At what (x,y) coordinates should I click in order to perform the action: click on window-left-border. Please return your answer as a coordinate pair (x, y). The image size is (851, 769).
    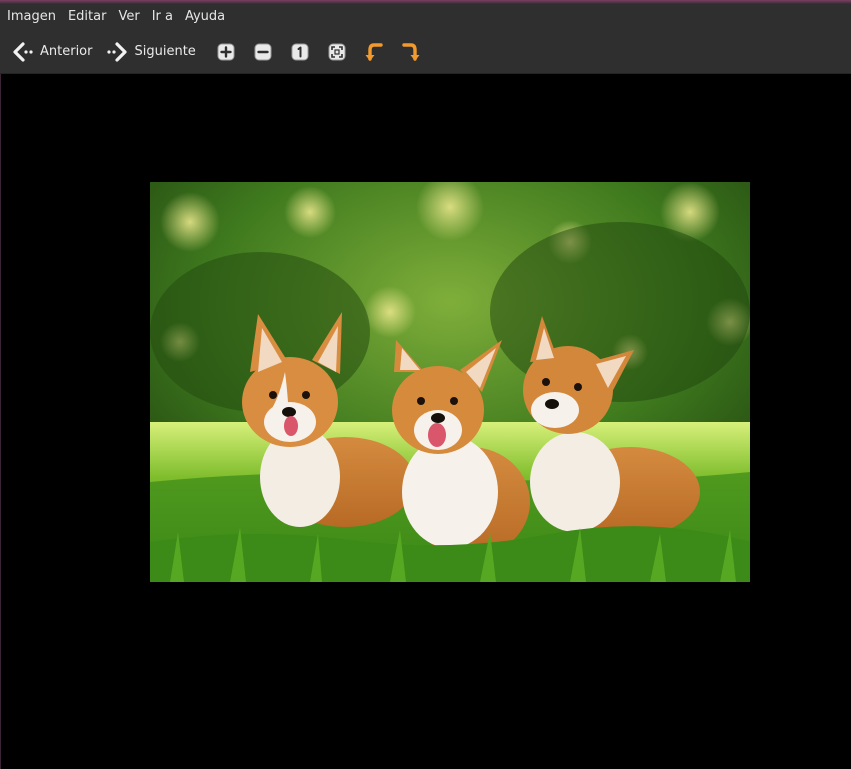
    Looking at the image, I should click on (0, 421).